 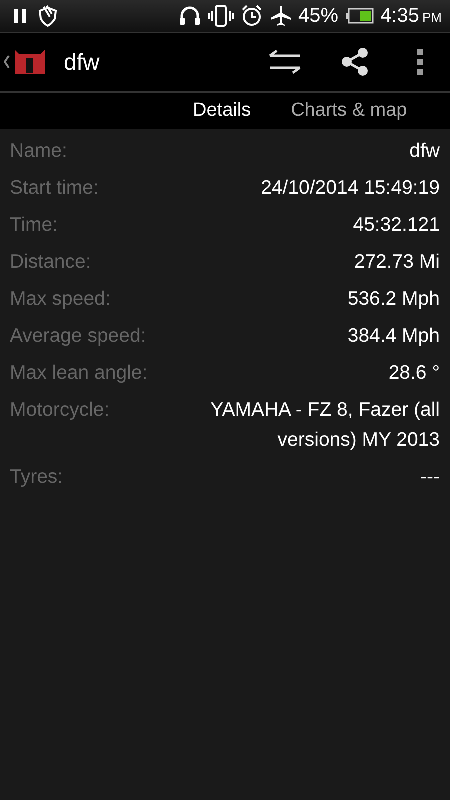 I want to click on field-label: Distance:, so click(x=51, y=262).